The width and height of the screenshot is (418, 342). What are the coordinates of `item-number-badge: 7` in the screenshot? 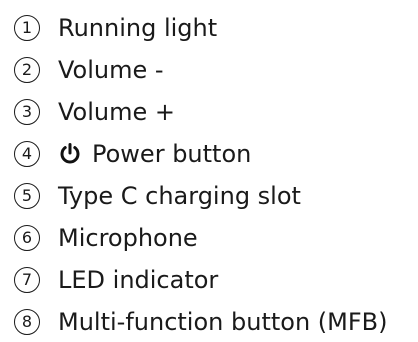 It's located at (27, 280).